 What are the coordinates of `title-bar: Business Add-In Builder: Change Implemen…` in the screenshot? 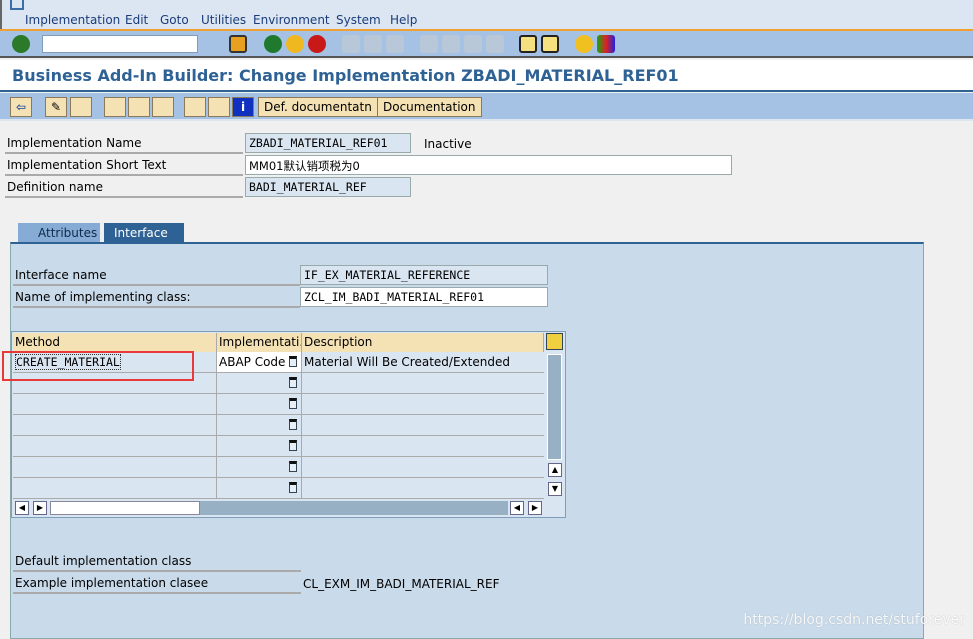 It's located at (486, 76).